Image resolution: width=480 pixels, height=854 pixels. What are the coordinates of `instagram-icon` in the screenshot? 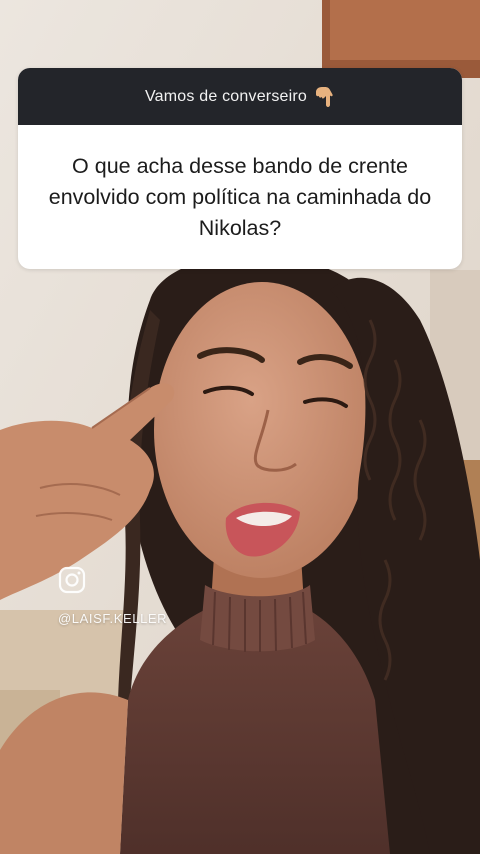 It's located at (72, 580).